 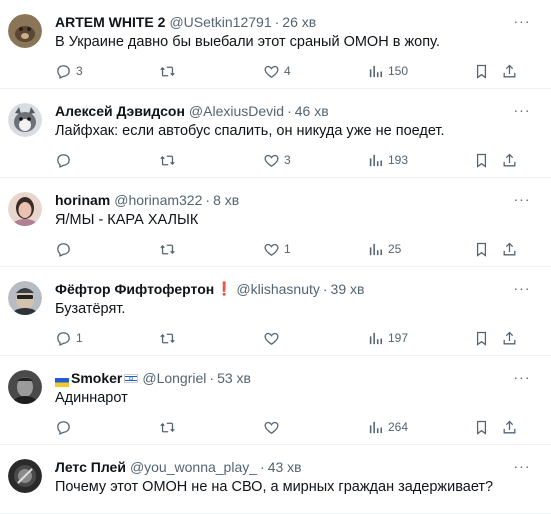 What do you see at coordinates (120, 111) in the screenshot?
I see `author-name: Алексей Дэвидсон` at bounding box center [120, 111].